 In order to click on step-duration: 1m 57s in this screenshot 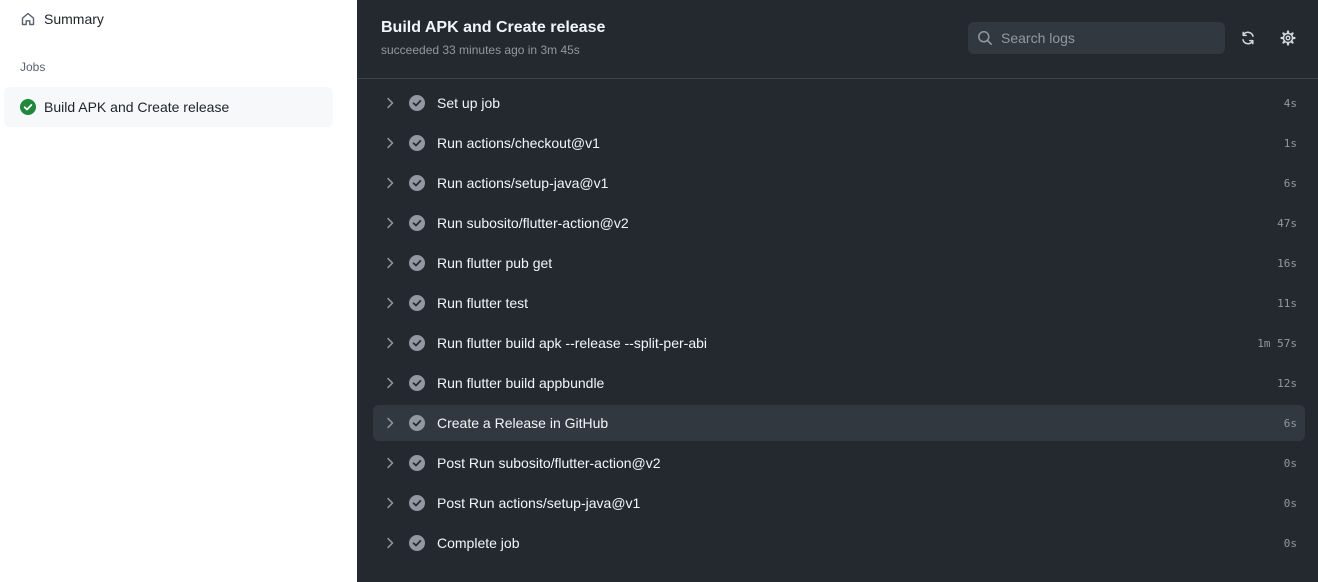, I will do `click(1277, 343)`.